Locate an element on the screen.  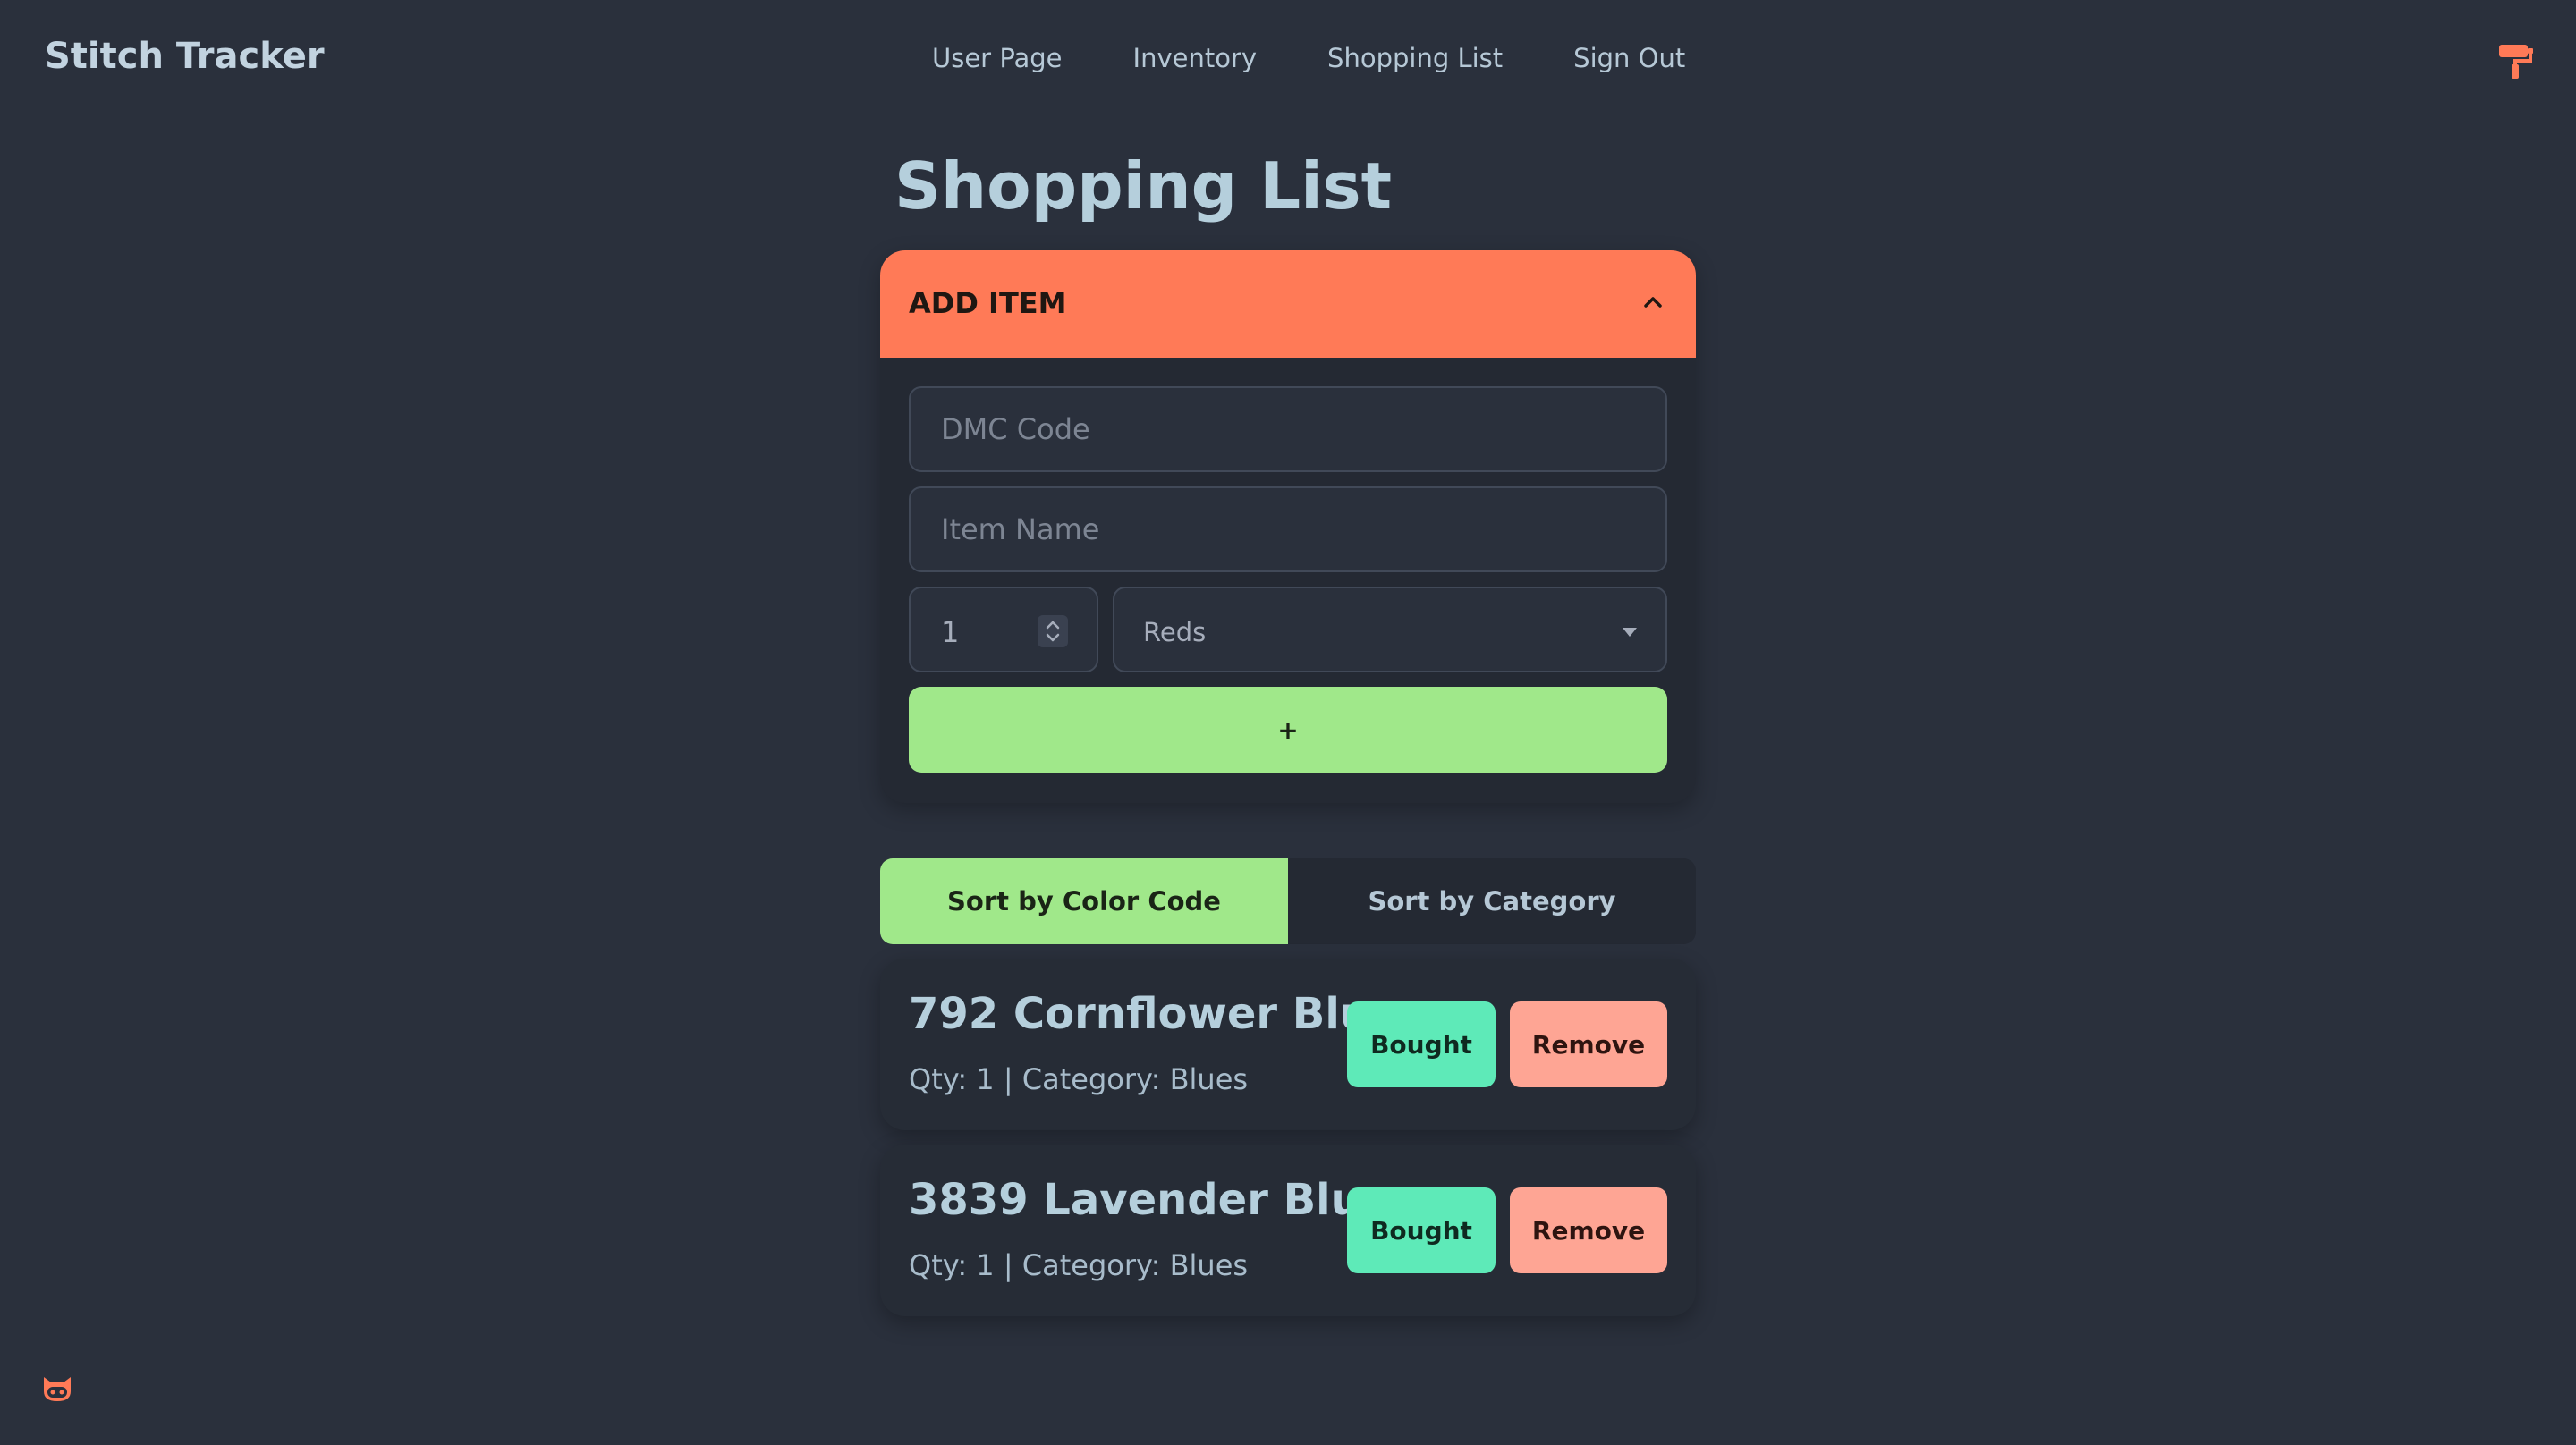
add-item-toggle: ADD ITEM is located at coordinates (1288, 304).